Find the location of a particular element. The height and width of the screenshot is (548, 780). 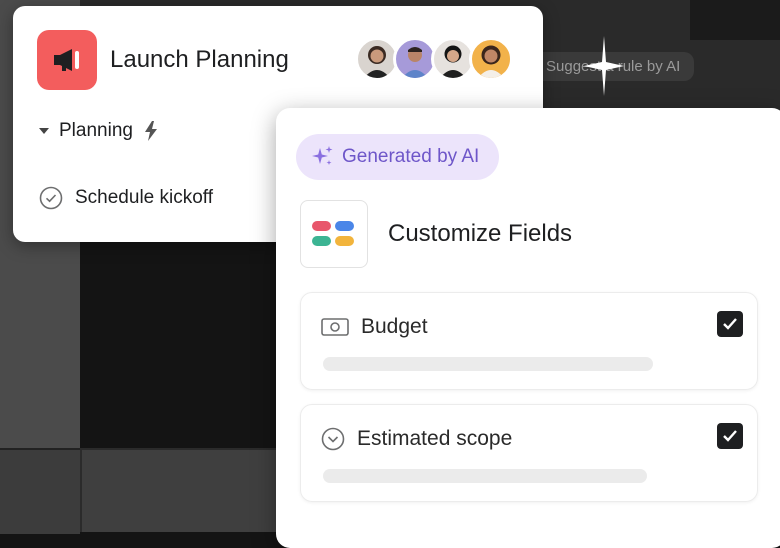

generated-by-ai-badge: Generated by AI is located at coordinates (398, 157).